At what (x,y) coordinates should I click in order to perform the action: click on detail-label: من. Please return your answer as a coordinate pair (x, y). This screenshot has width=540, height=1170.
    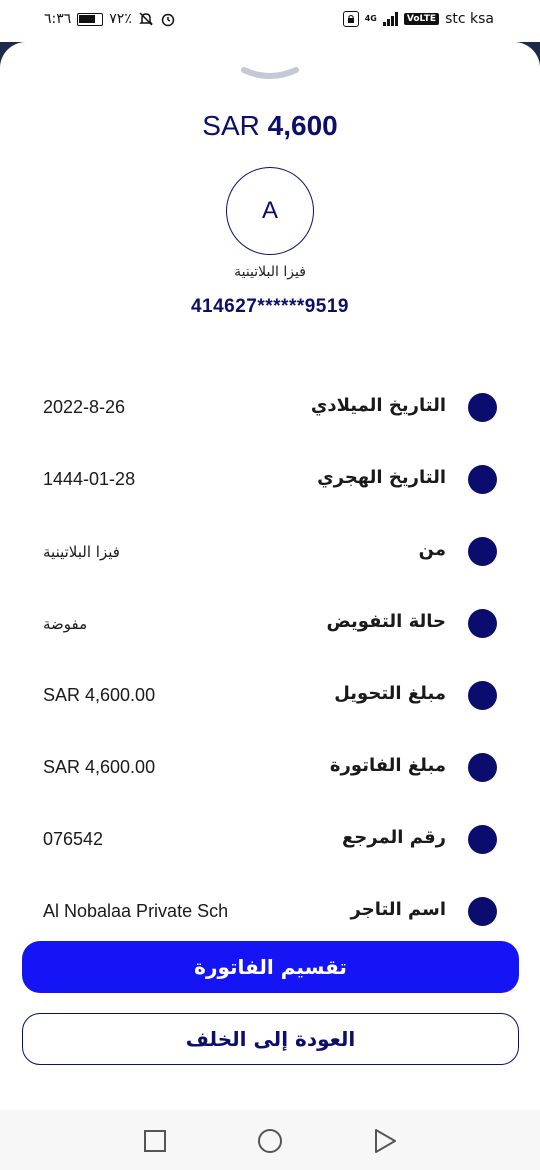
    Looking at the image, I should click on (432, 549).